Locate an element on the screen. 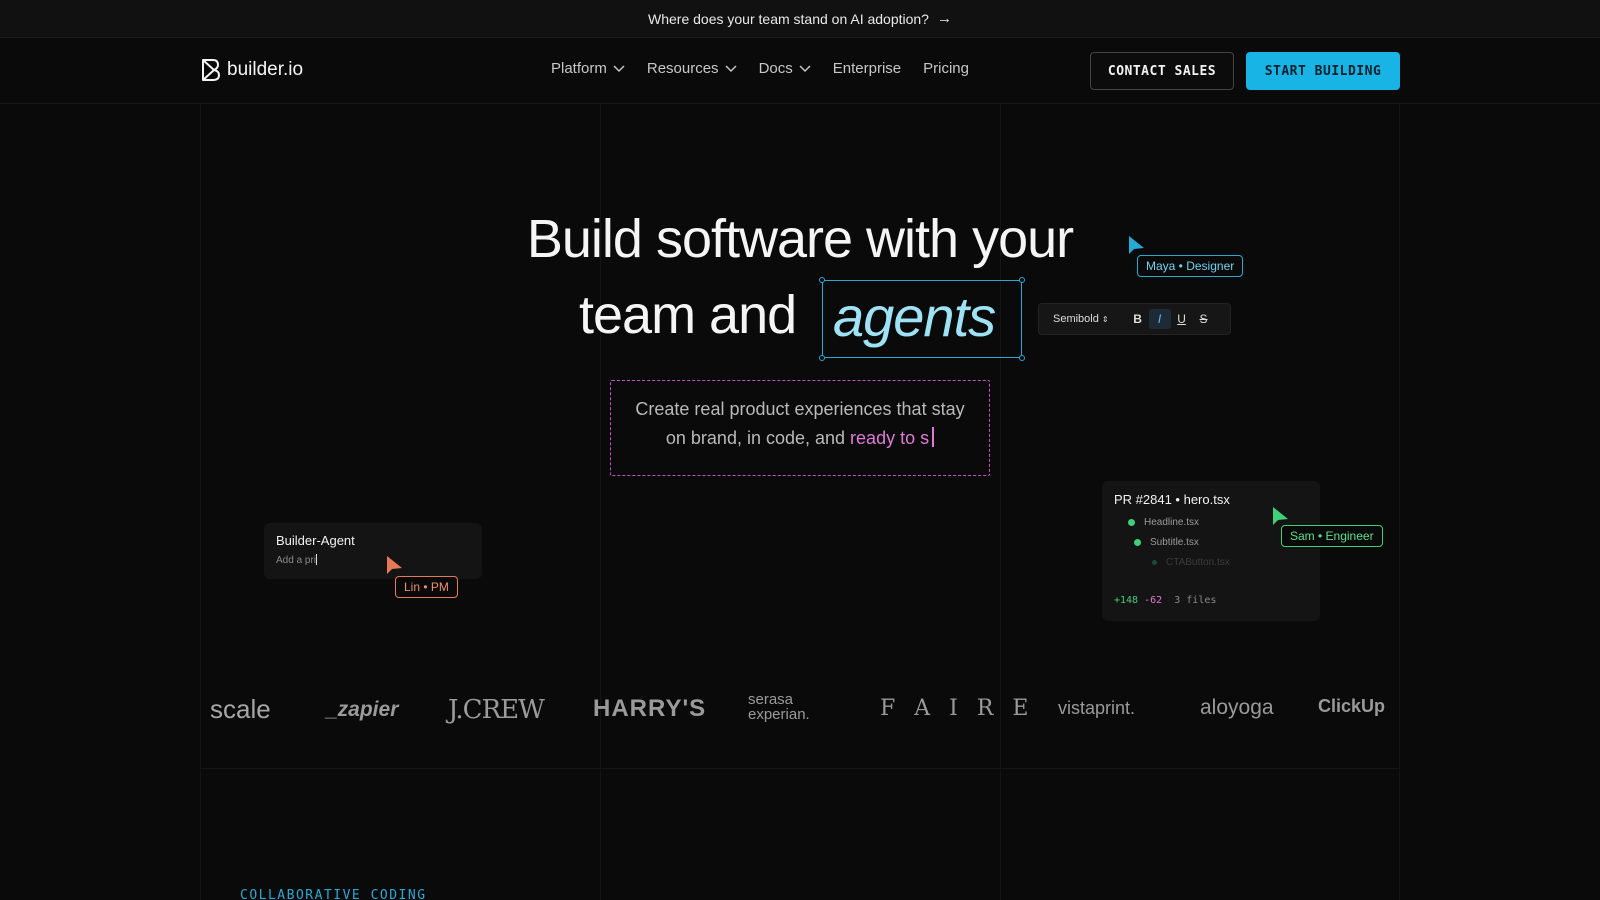  updown-icon: ⇕ is located at coordinates (1105, 319).